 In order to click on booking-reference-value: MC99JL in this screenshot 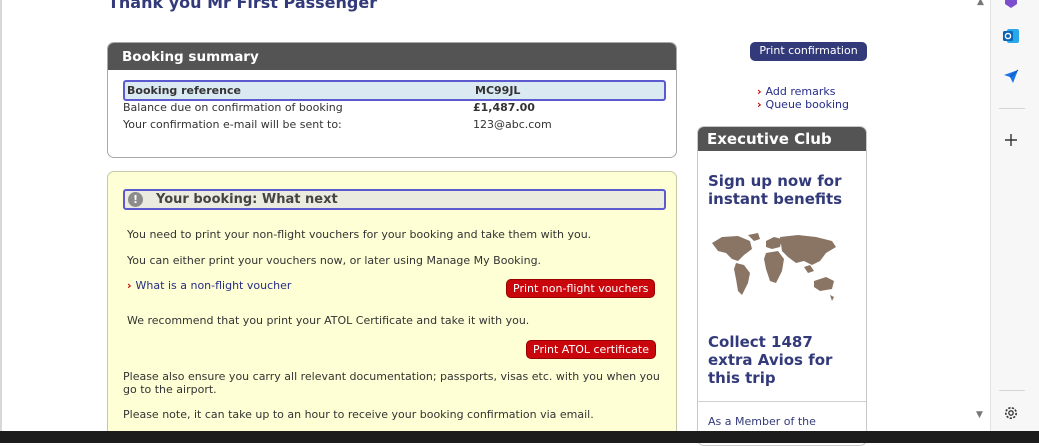, I will do `click(498, 90)`.